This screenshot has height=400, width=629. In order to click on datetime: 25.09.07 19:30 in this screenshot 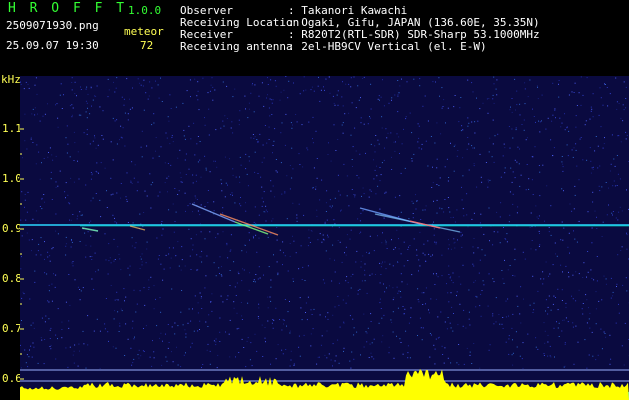, I will do `click(52, 45)`.